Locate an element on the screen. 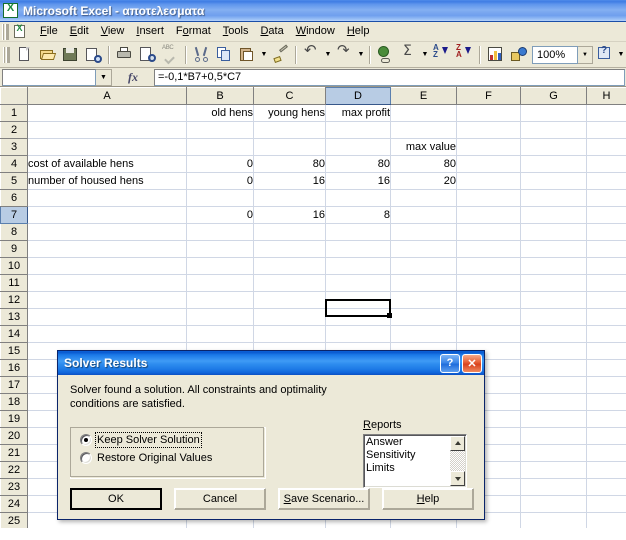 This screenshot has height=540, width=626. cell-B12 is located at coordinates (220, 300).